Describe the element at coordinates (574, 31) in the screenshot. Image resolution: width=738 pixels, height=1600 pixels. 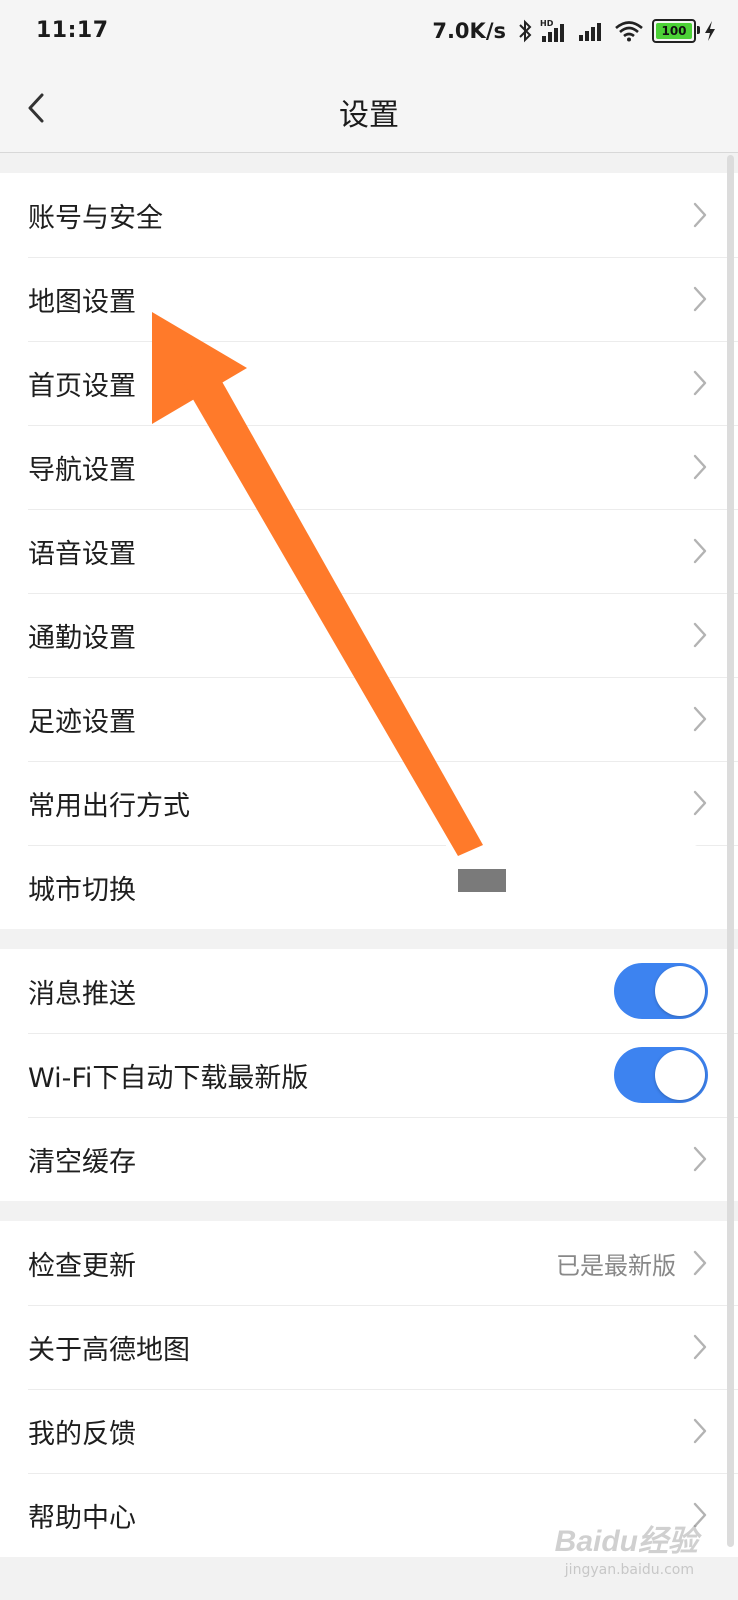
I see `status-icons: 7.0K/s HD 100` at that location.